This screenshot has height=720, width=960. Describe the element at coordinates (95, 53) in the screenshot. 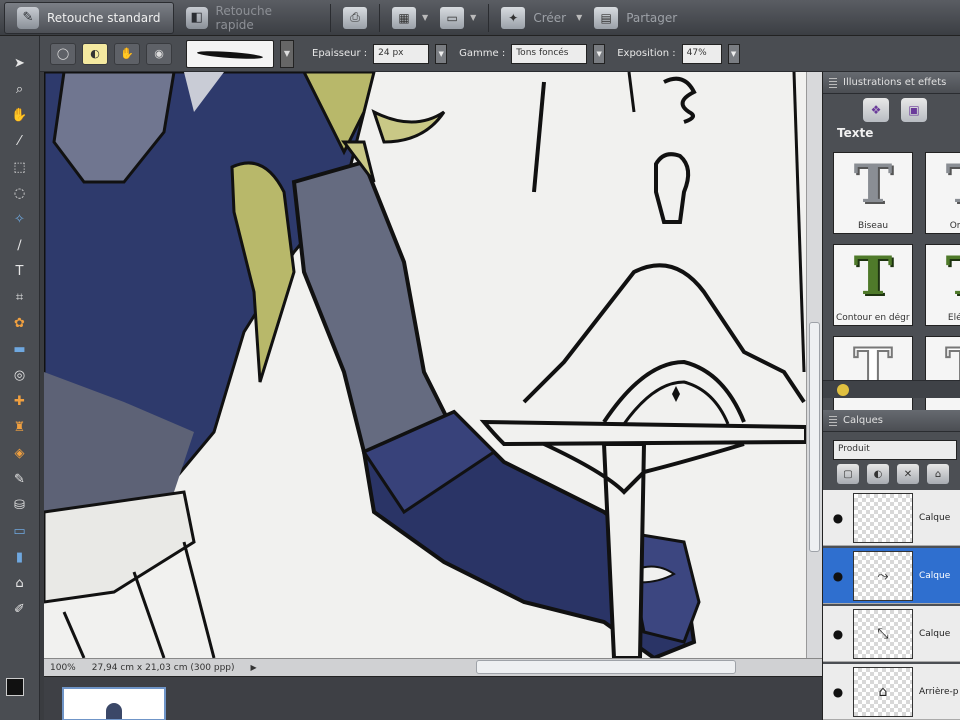

I see `burn-tool-option: ◐` at that location.